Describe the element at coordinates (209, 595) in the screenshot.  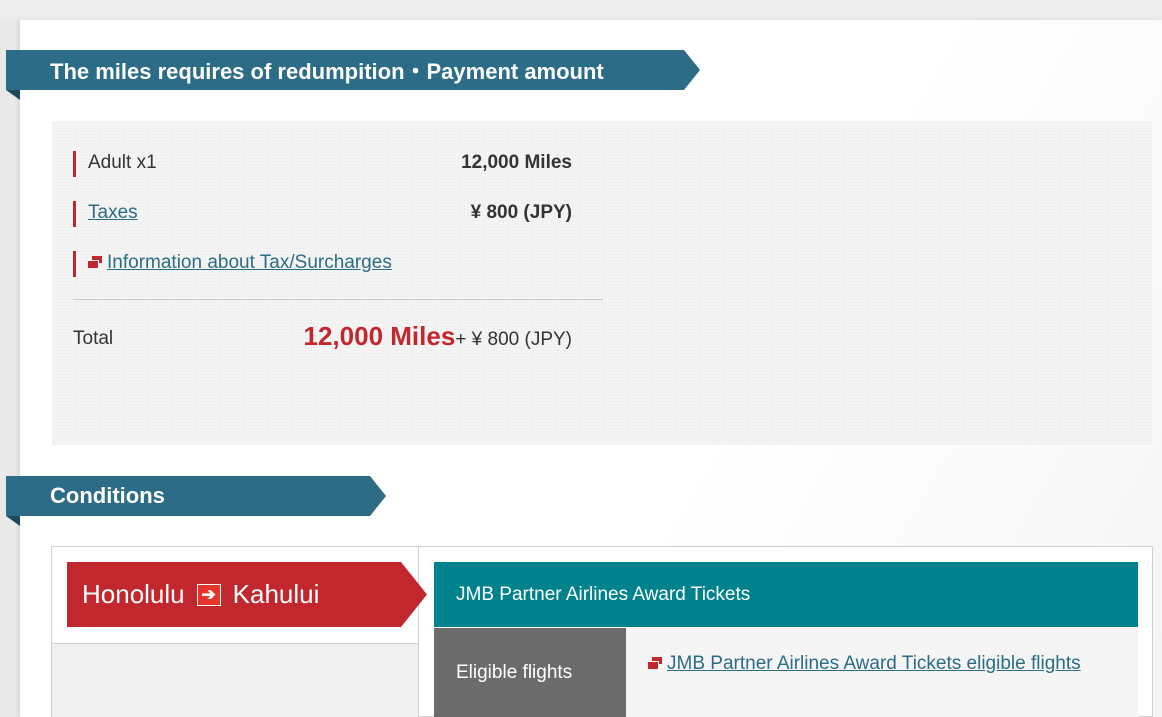
I see `route-arrow-icon: ➔` at that location.